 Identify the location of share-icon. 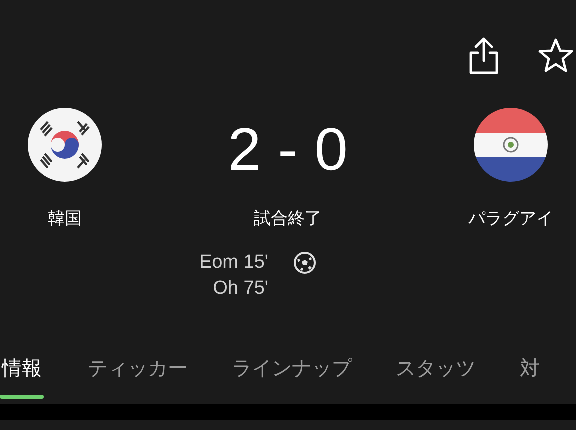
(484, 56).